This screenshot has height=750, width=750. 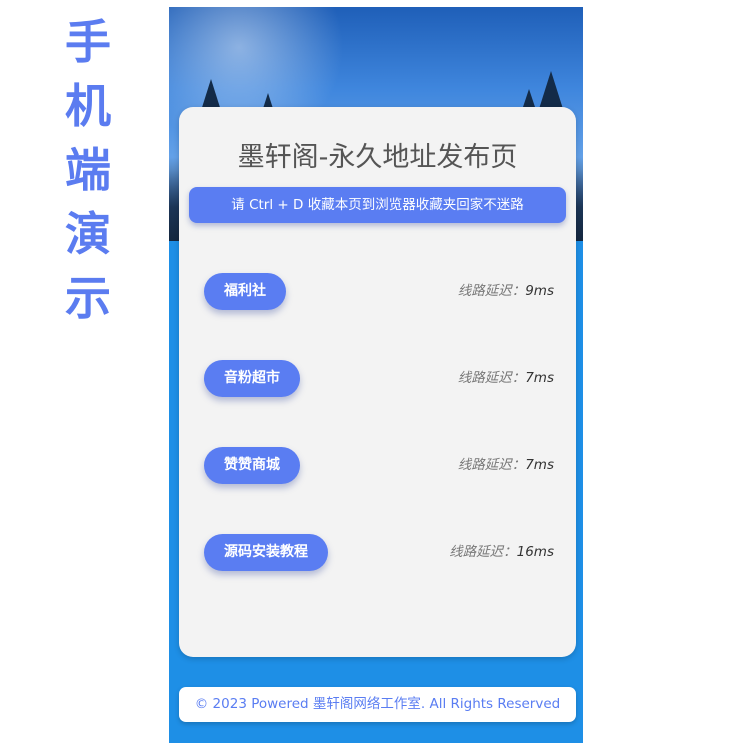 What do you see at coordinates (535, 552) in the screenshot?
I see `latency-value: 16ms` at bounding box center [535, 552].